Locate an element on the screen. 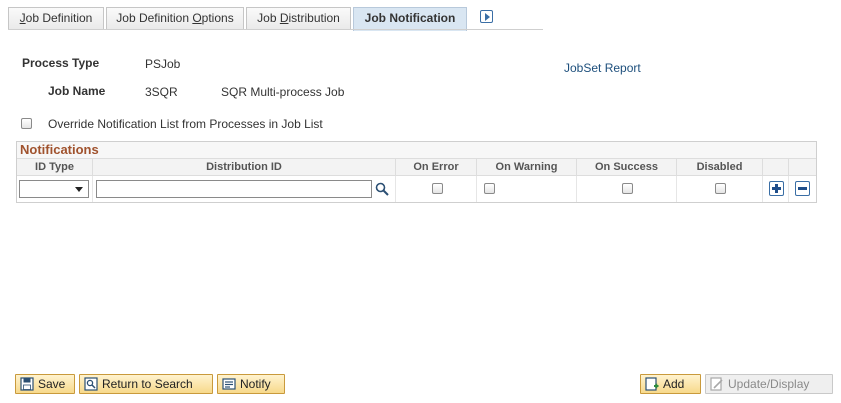  add-row-plus-icon is located at coordinates (776, 188).